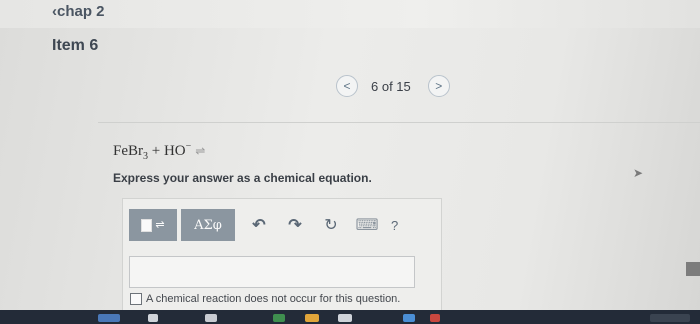 This screenshot has width=700, height=324. I want to click on reset-icon: ↻, so click(331, 225).